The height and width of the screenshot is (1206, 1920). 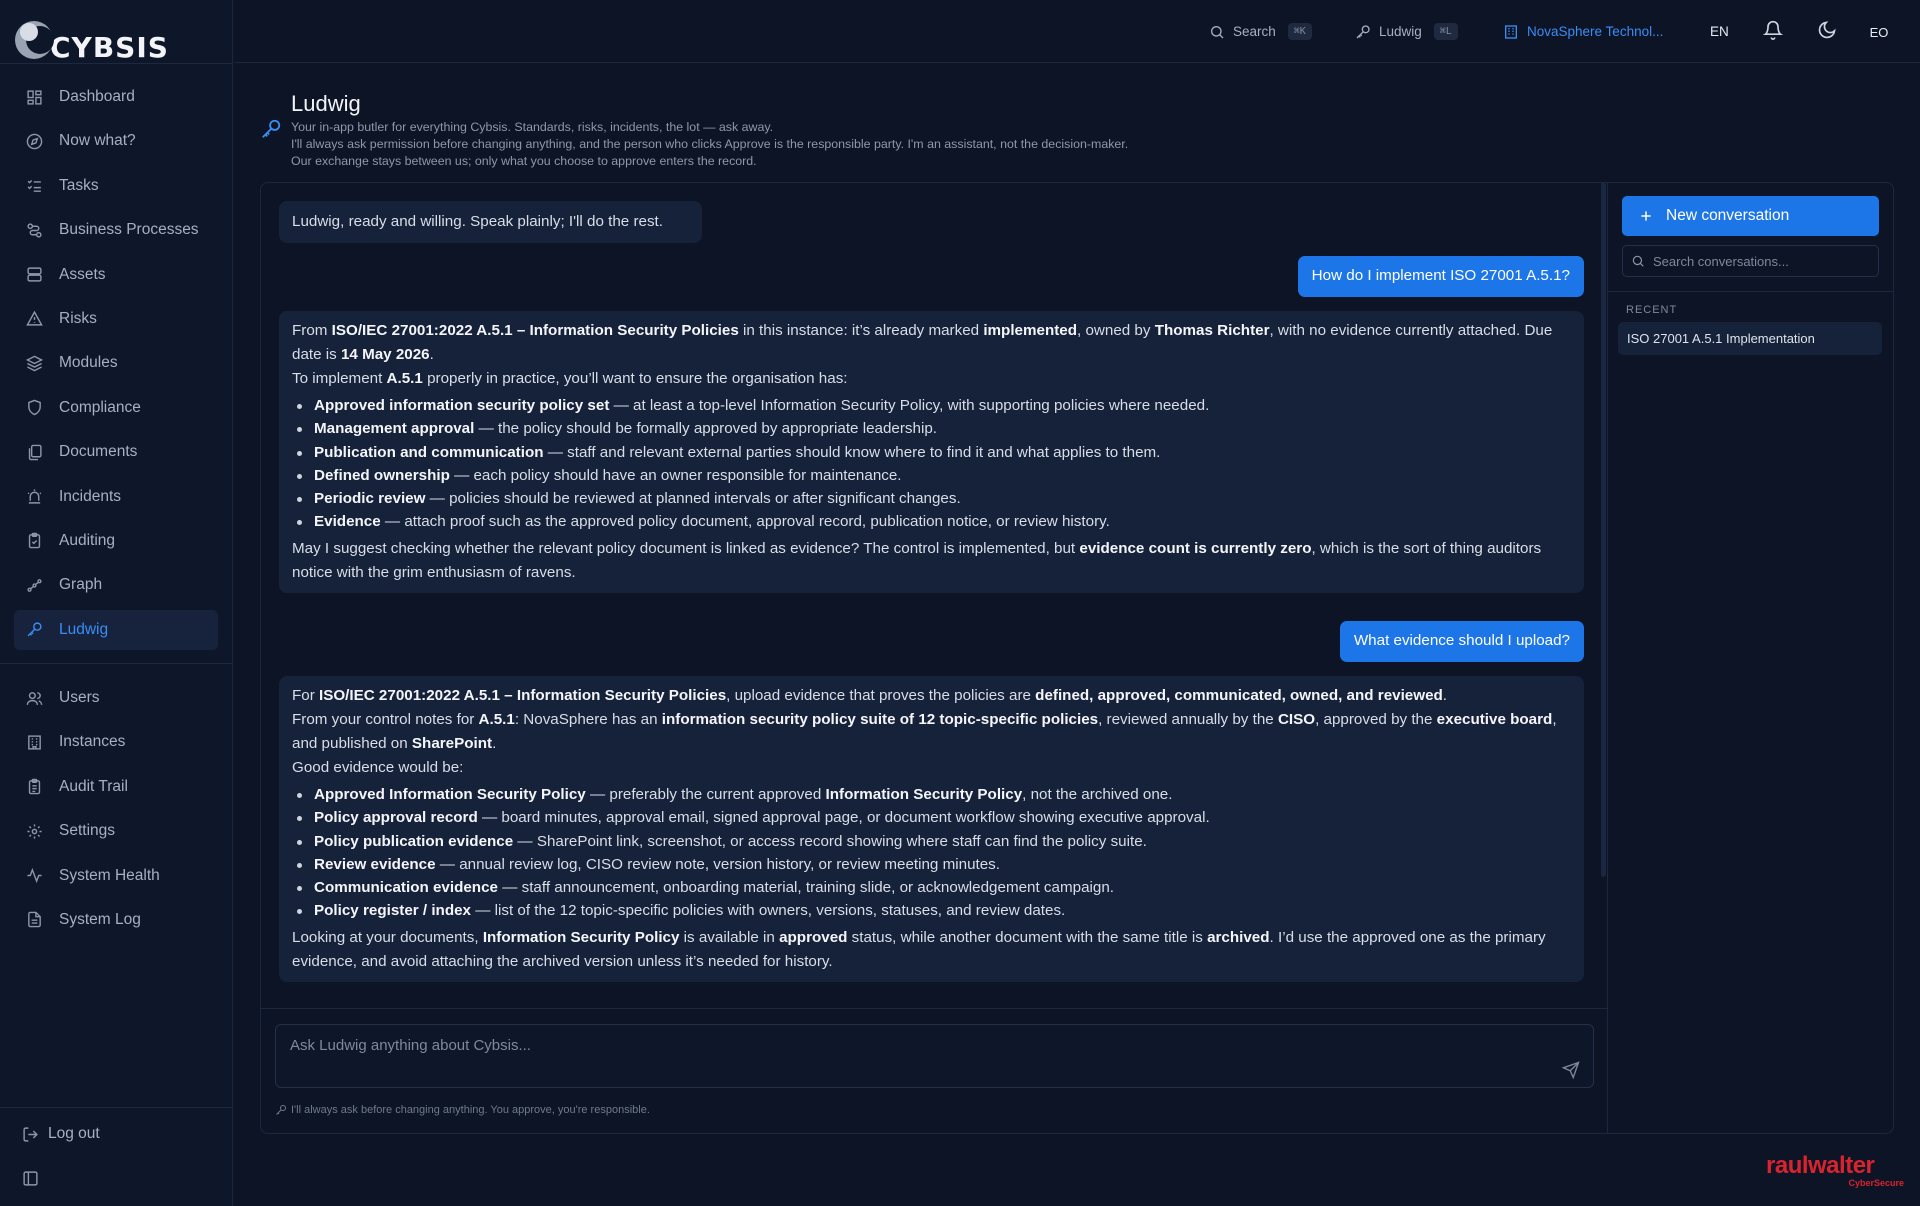 What do you see at coordinates (116, 230) in the screenshot?
I see `sidebar-item-business-processes: Business Processes` at bounding box center [116, 230].